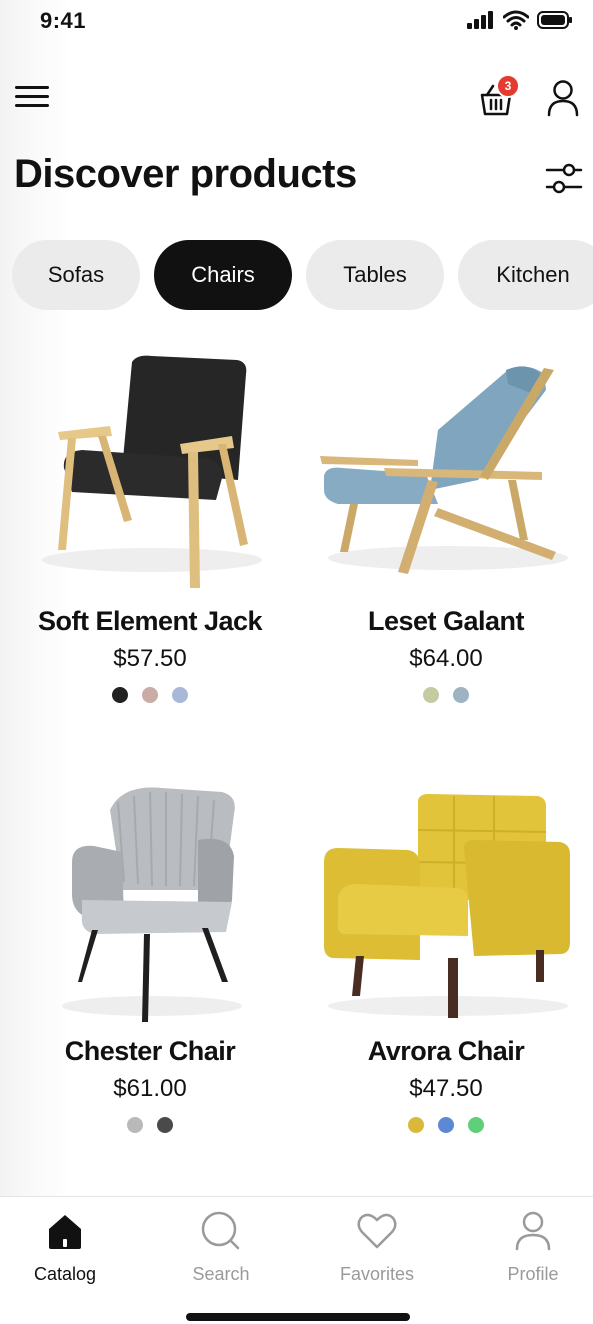 This screenshot has width=593, height=1324. I want to click on menu-button, so click(33, 97).